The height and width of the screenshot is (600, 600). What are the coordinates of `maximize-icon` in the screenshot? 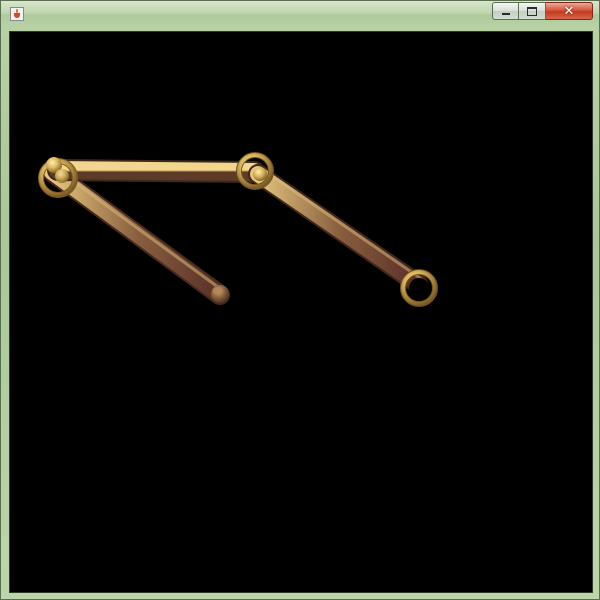 It's located at (532, 11).